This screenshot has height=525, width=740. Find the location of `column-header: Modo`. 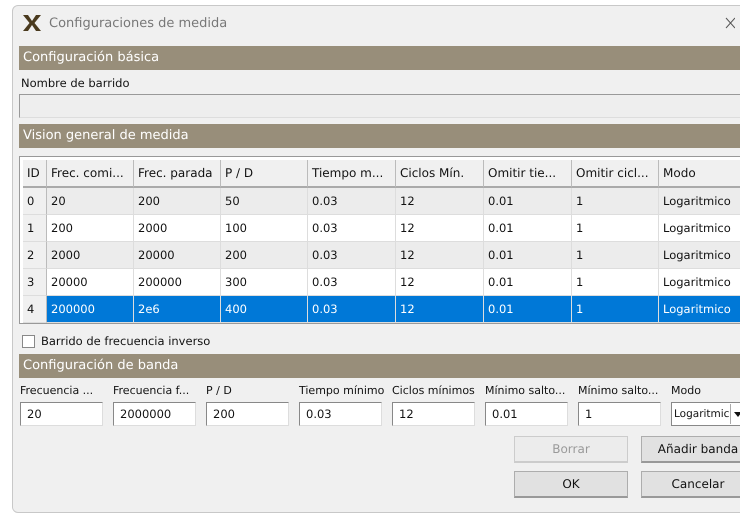

column-header: Modo is located at coordinates (699, 174).